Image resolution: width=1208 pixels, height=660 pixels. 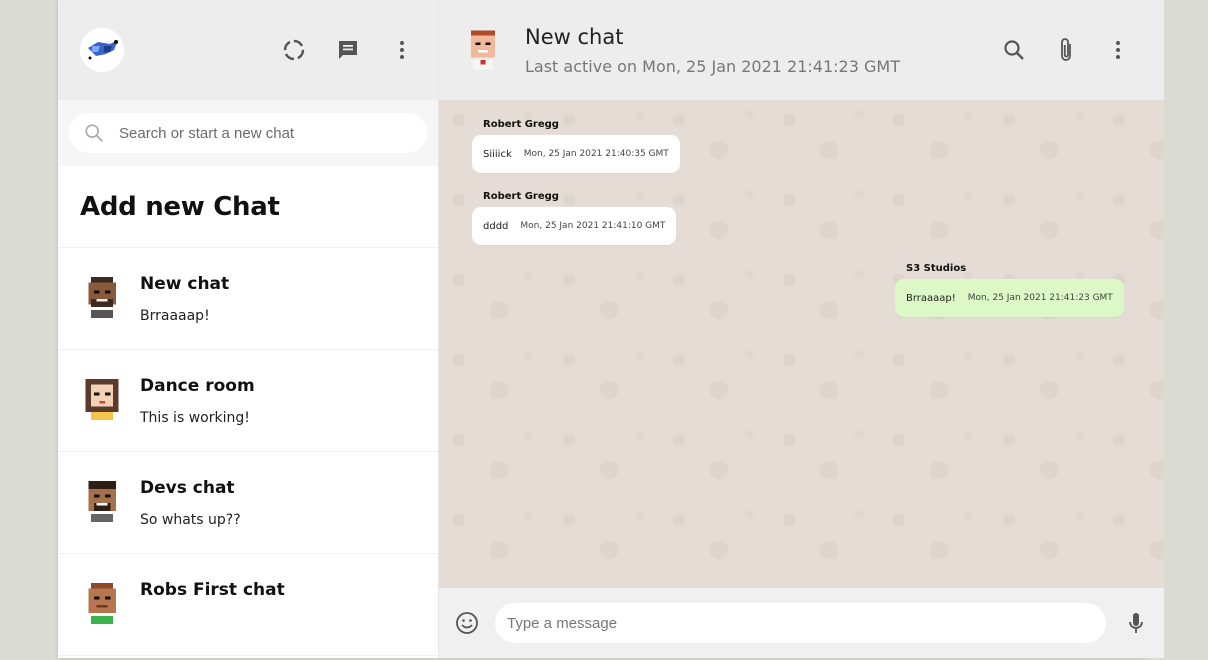 I want to click on chat-title: New chat, so click(x=574, y=36).